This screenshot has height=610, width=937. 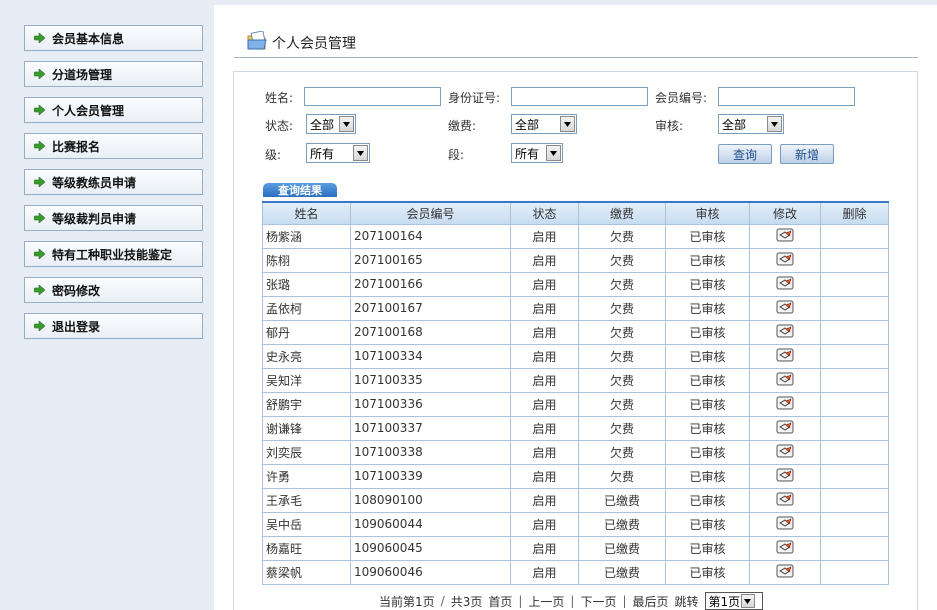 What do you see at coordinates (322, 124) in the screenshot?
I see `status-select-value: 全部` at bounding box center [322, 124].